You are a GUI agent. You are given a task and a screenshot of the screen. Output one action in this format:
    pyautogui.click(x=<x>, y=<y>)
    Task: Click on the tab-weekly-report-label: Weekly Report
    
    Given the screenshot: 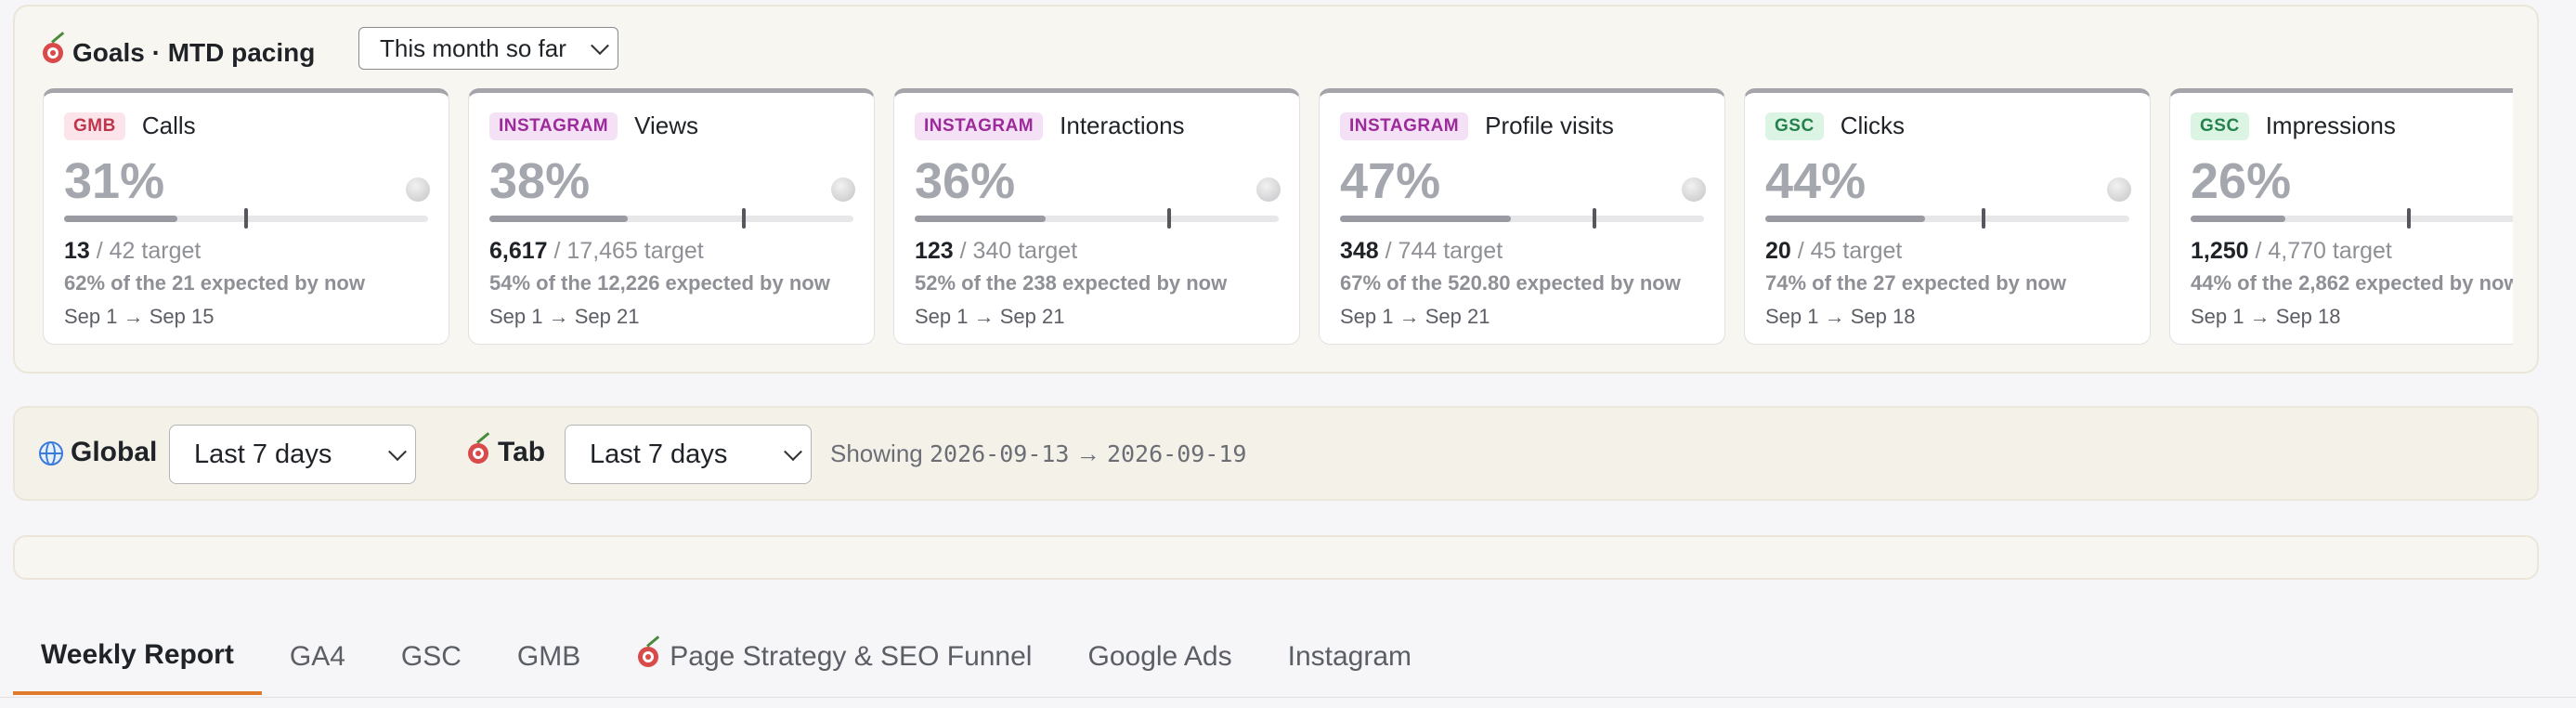 What is the action you would take?
    pyautogui.click(x=137, y=654)
    